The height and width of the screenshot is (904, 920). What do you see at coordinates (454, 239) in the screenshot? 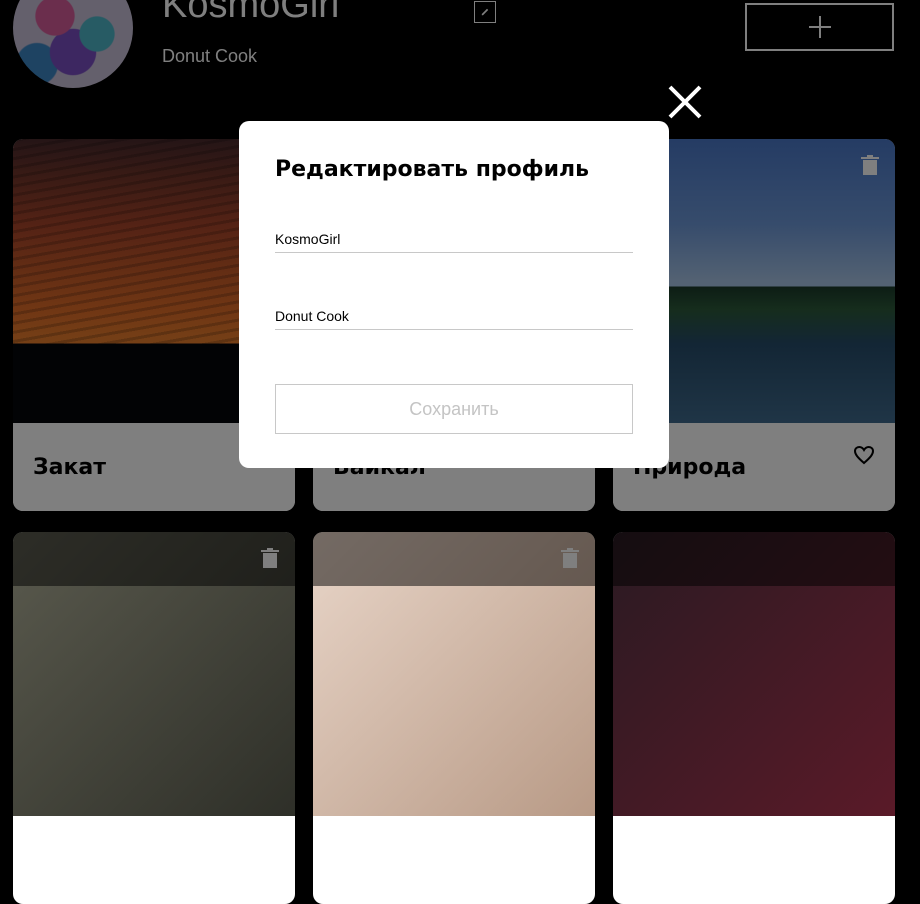
I see `name-input` at bounding box center [454, 239].